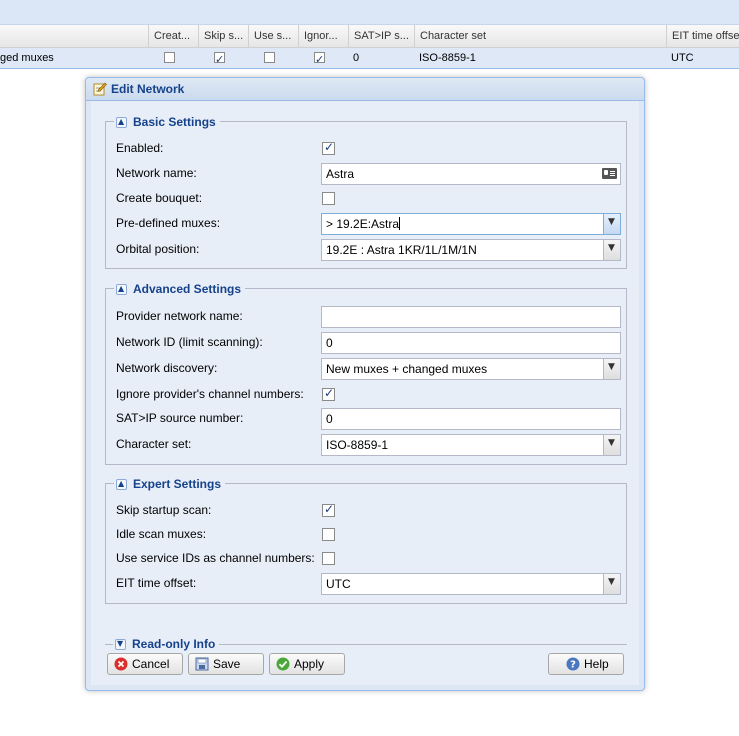 This screenshot has height=736, width=739. What do you see at coordinates (210, 394) in the screenshot?
I see `ignore-channel-numbers-label: Ignore provider's channel numbers:` at bounding box center [210, 394].